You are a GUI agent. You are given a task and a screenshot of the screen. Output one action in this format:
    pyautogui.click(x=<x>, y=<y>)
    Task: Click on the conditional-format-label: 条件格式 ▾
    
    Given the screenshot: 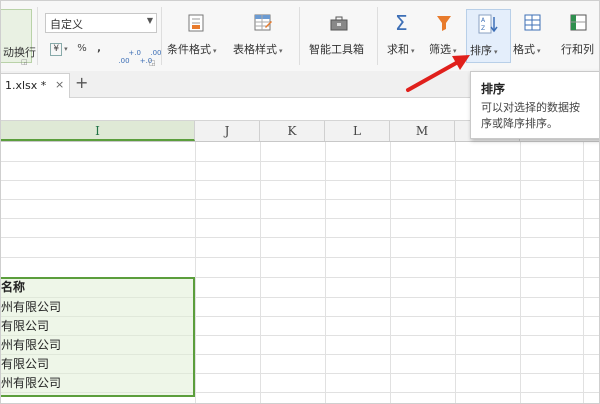 What is the action you would take?
    pyautogui.click(x=192, y=49)
    